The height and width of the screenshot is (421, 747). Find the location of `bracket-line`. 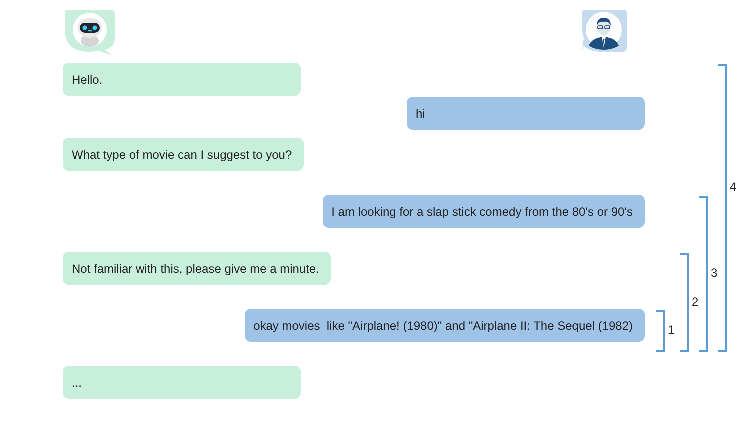

bracket-line is located at coordinates (660, 331).